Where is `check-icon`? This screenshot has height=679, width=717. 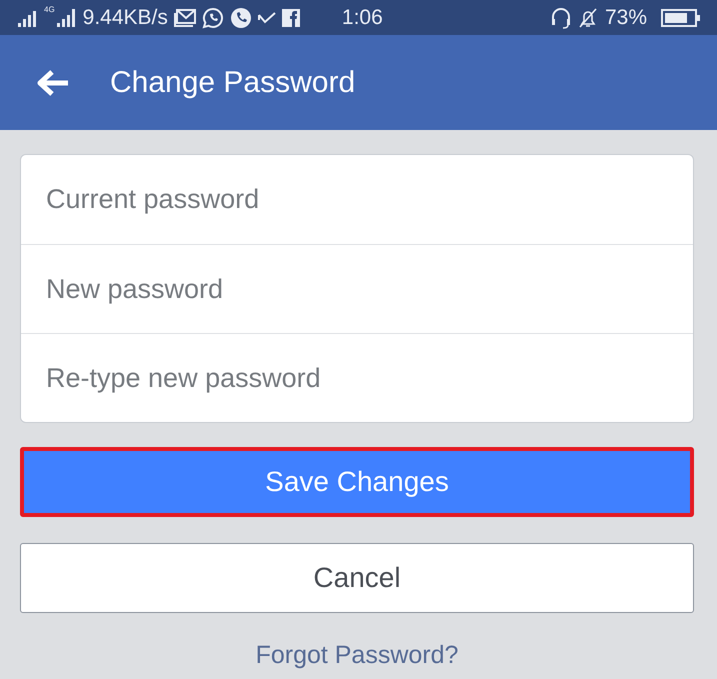
check-icon is located at coordinates (267, 17).